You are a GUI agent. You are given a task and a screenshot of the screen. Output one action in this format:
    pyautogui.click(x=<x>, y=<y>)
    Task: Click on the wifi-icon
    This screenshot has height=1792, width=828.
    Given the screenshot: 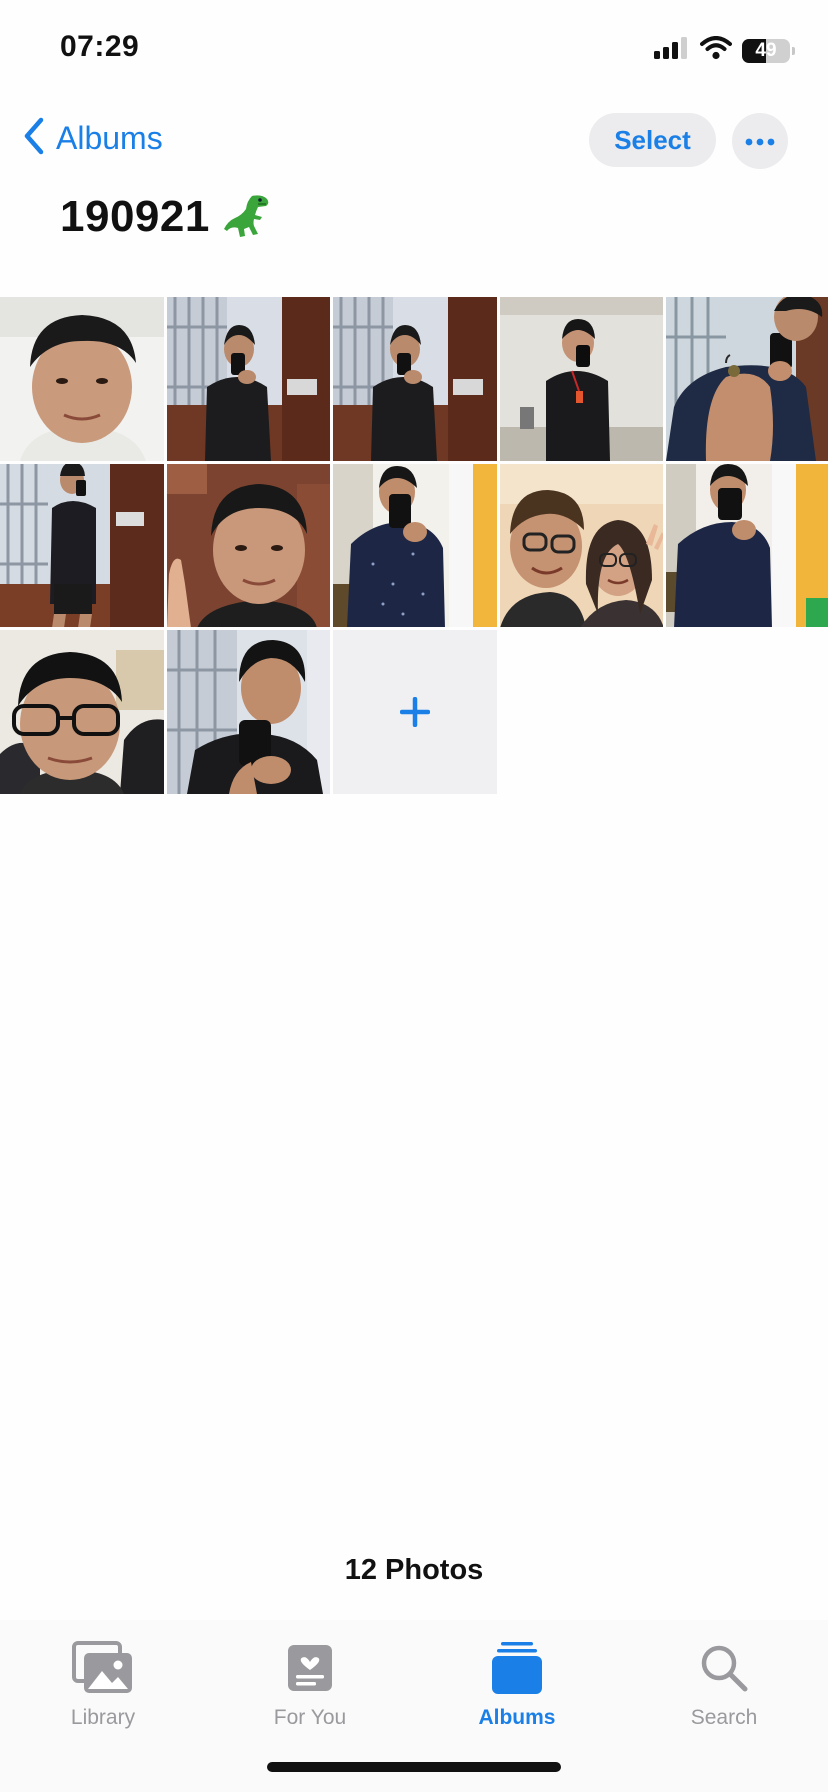 What is the action you would take?
    pyautogui.click(x=716, y=50)
    